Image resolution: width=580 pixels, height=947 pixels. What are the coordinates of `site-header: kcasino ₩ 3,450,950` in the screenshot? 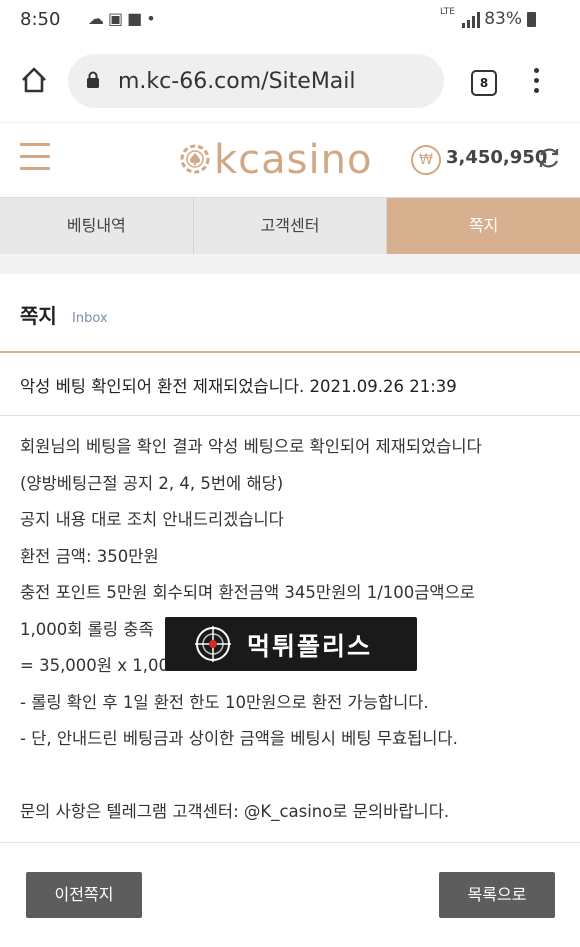 It's located at (290, 160).